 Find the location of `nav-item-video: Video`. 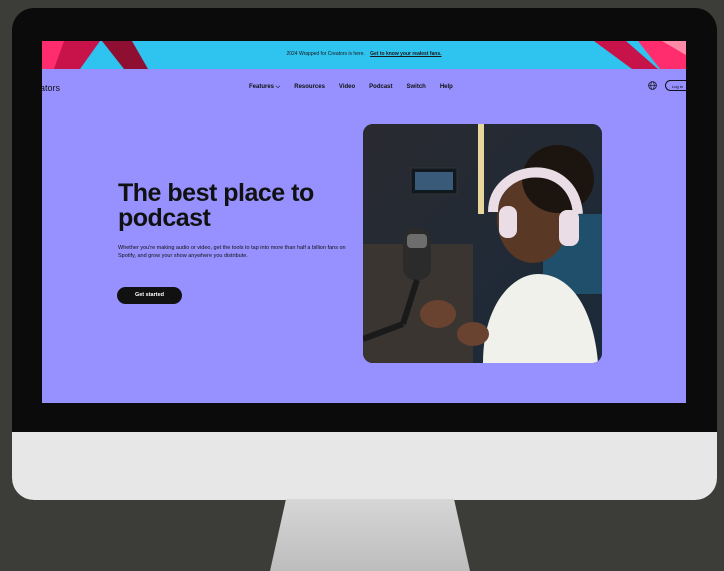

nav-item-video: Video is located at coordinates (347, 87).